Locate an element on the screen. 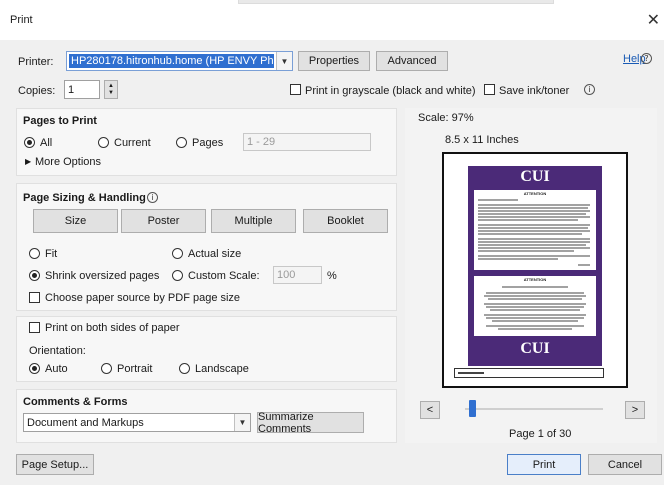 Image resolution: width=664 pixels, height=485 pixels. poster-tab: Poster is located at coordinates (163, 221).